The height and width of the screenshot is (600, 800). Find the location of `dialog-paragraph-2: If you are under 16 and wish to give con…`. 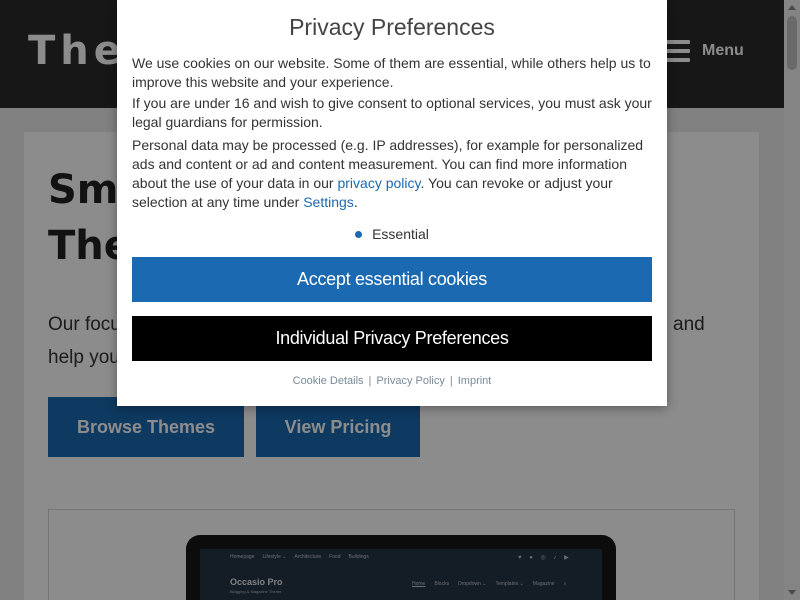

dialog-paragraph-2: If you are under 16 and wish to give con… is located at coordinates (392, 112).